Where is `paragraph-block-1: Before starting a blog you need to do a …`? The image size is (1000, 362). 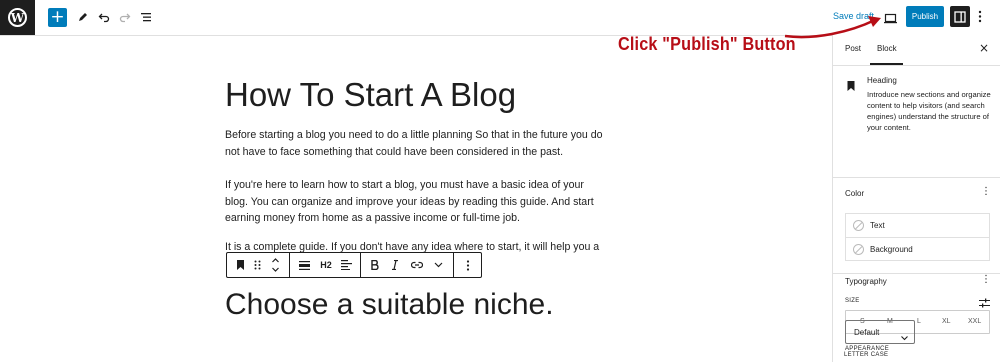
paragraph-block-1: Before starting a blog you need to do a … is located at coordinates (416, 143).